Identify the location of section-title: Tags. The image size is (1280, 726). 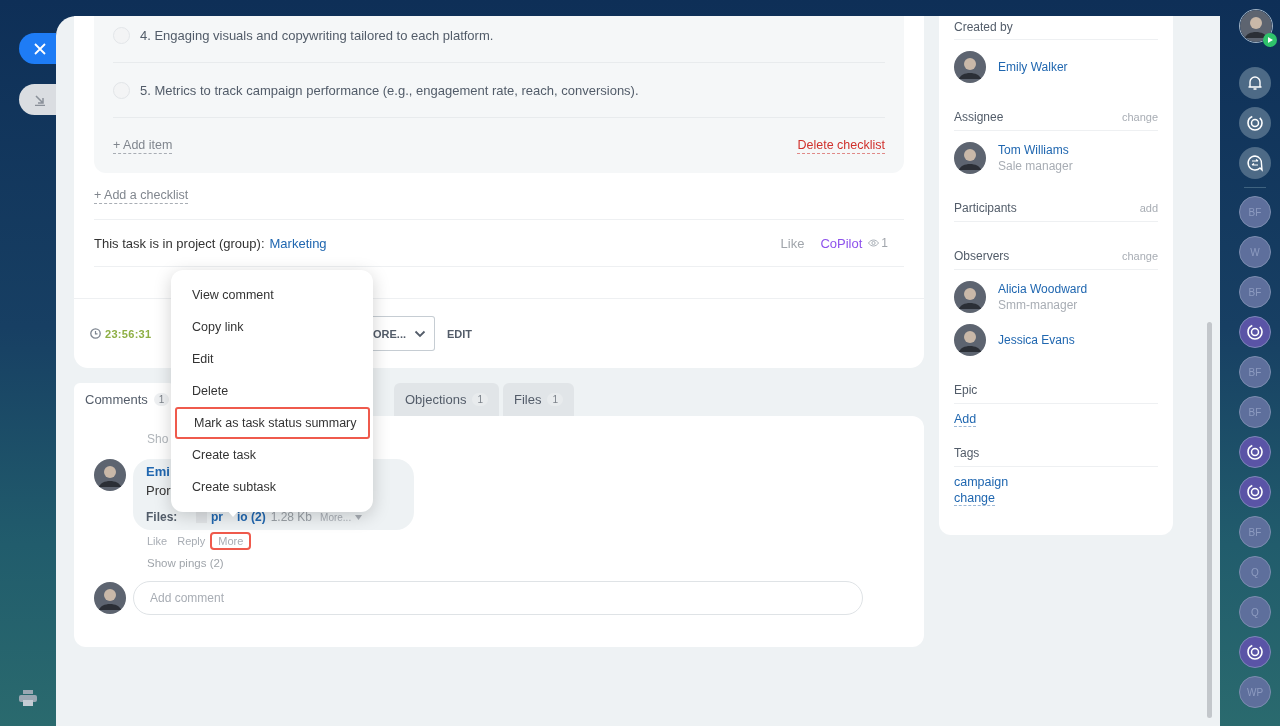
(967, 452).